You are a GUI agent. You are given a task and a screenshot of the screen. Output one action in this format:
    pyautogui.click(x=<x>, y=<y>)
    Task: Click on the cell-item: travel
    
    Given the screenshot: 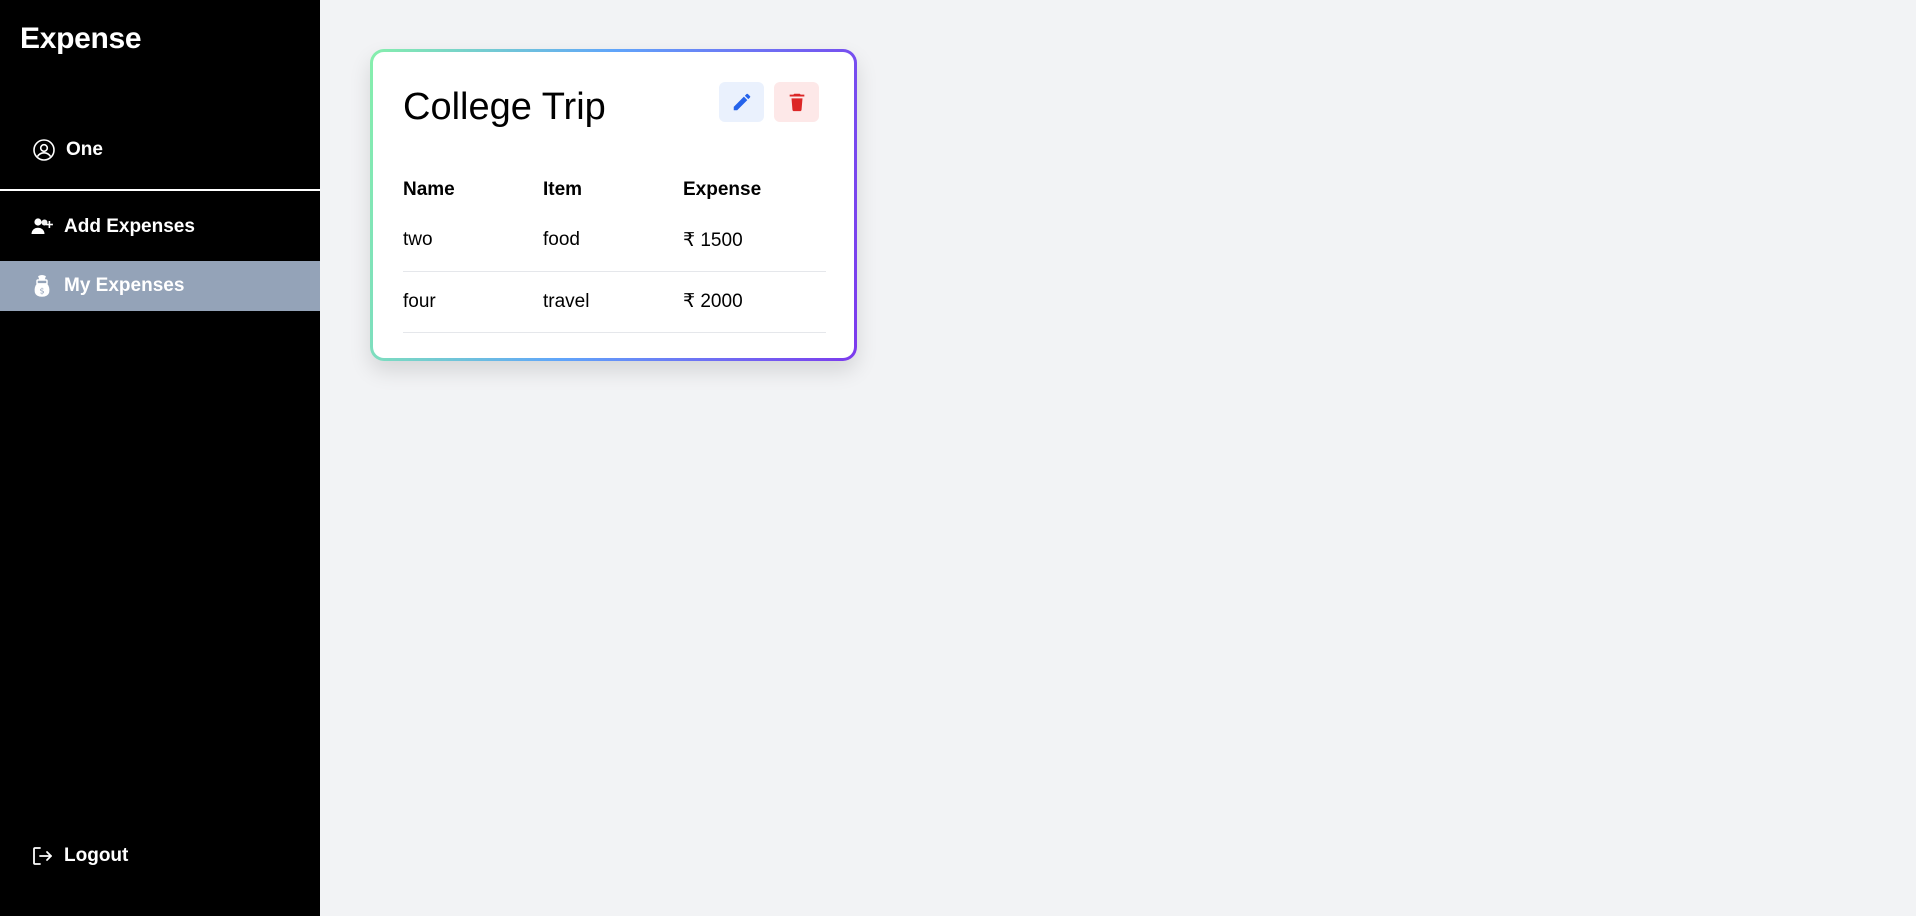 What is the action you would take?
    pyautogui.click(x=613, y=302)
    